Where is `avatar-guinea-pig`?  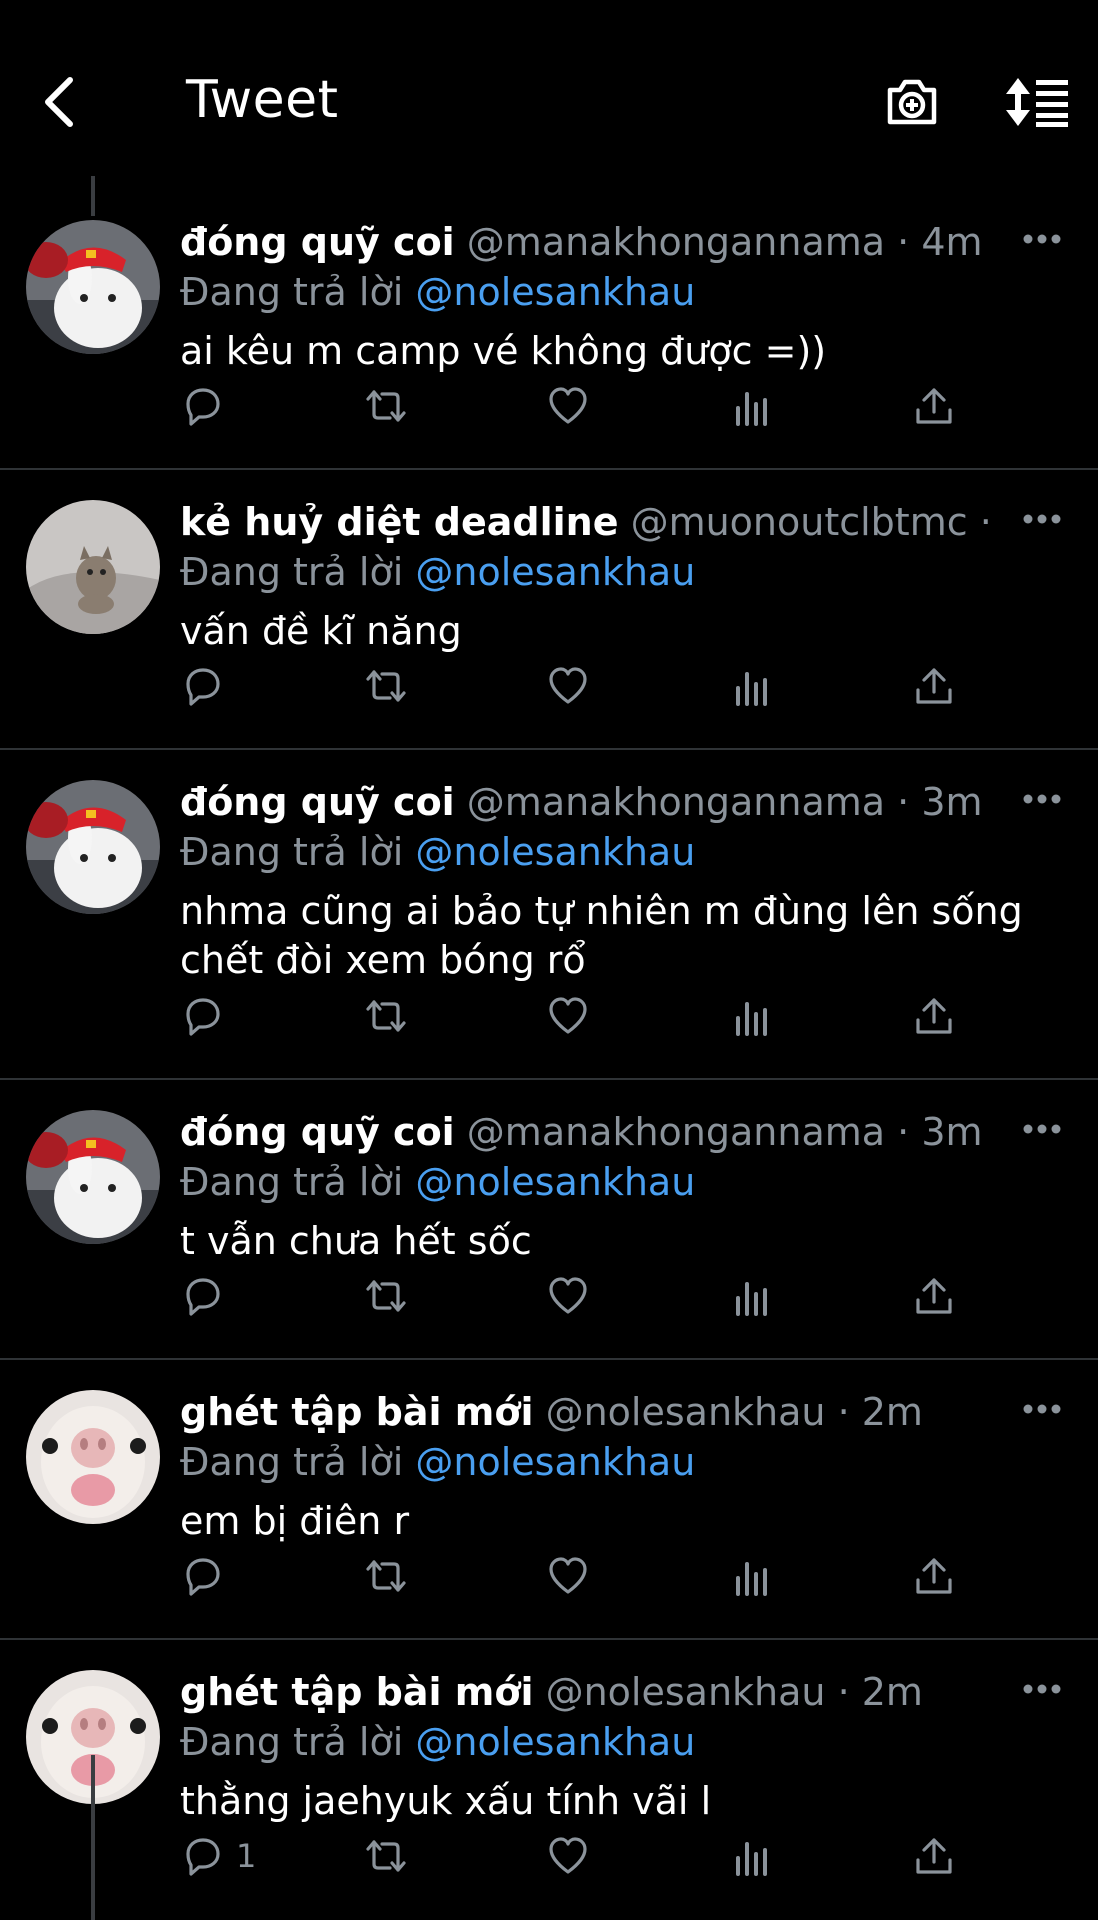
avatar-guinea-pig is located at coordinates (93, 1457).